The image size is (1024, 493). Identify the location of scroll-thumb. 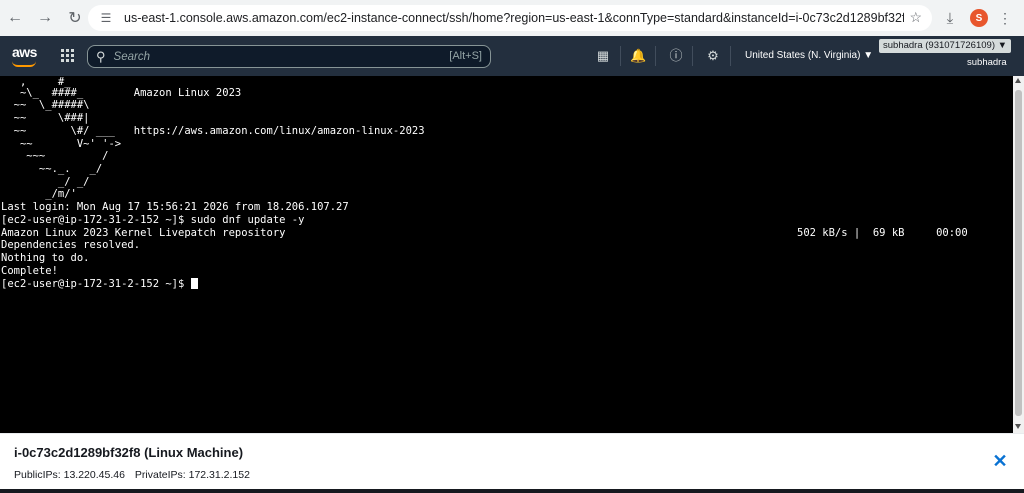
(1018, 253).